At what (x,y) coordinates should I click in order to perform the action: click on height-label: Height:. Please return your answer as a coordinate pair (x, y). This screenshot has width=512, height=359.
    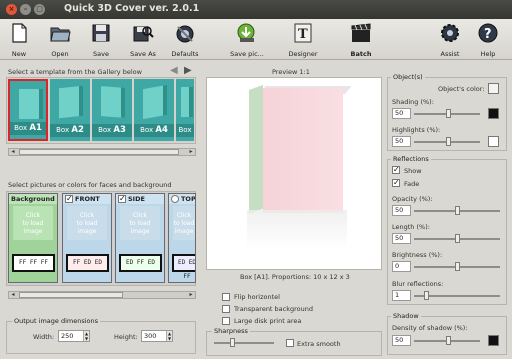
    Looking at the image, I should click on (126, 337).